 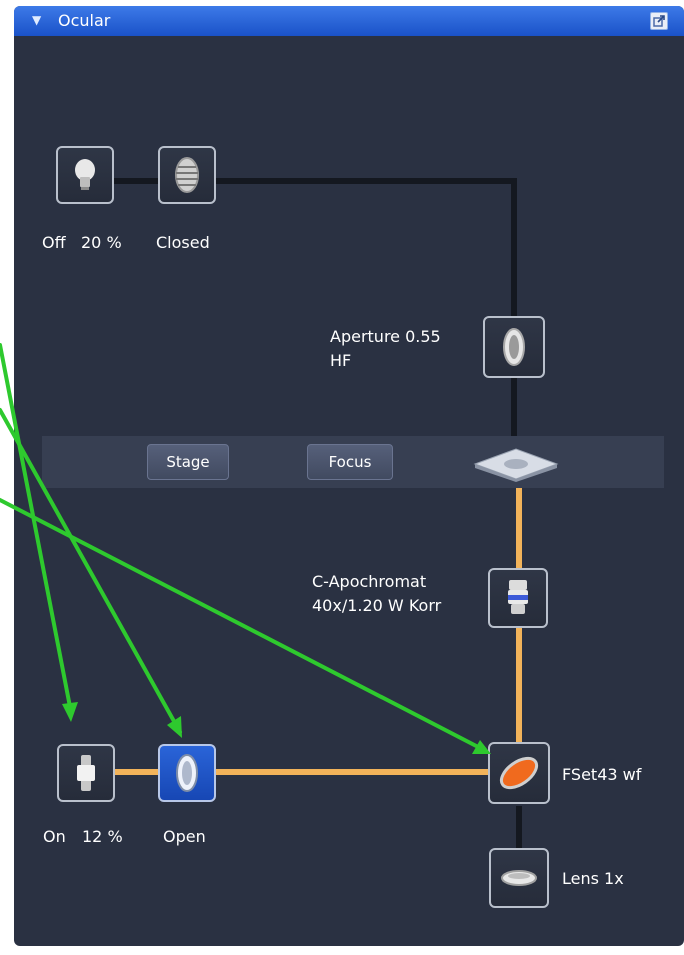 I want to click on stage-icon, so click(x=516, y=464).